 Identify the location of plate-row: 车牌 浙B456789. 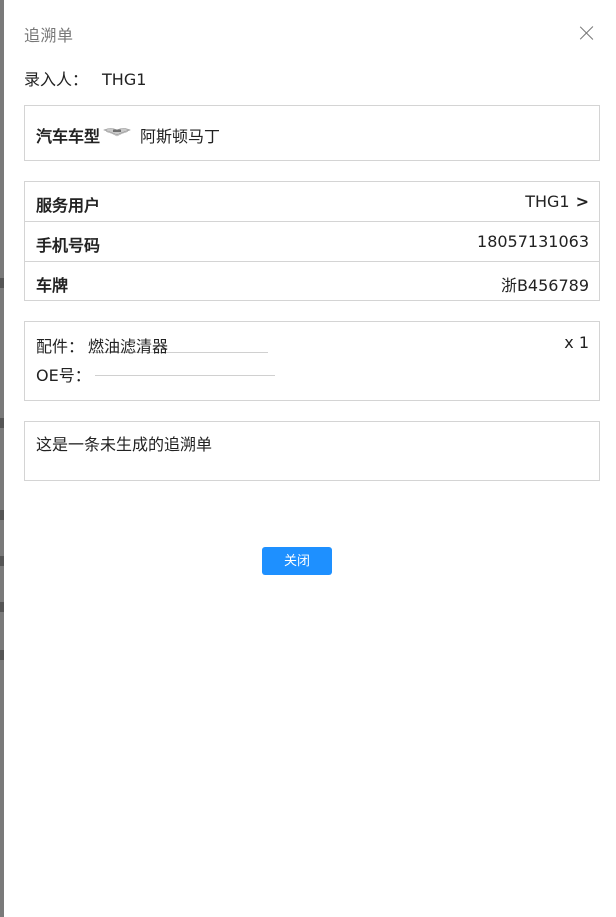
(312, 282).